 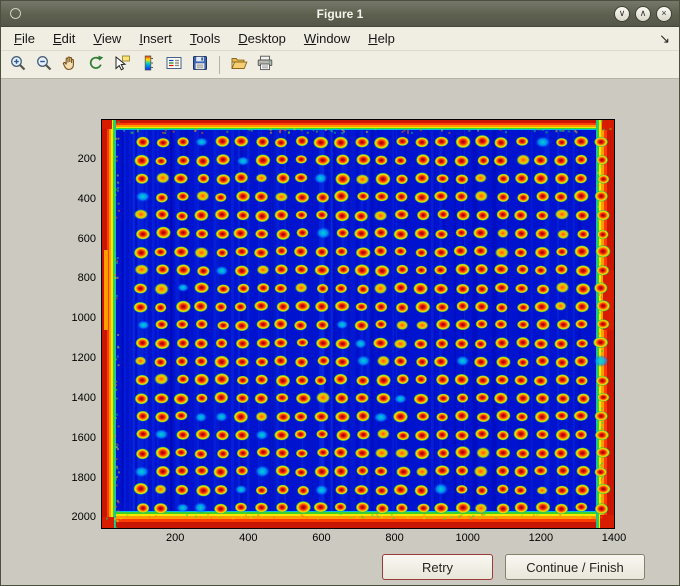 What do you see at coordinates (394, 538) in the screenshot?
I see `x-tick-label: 800` at bounding box center [394, 538].